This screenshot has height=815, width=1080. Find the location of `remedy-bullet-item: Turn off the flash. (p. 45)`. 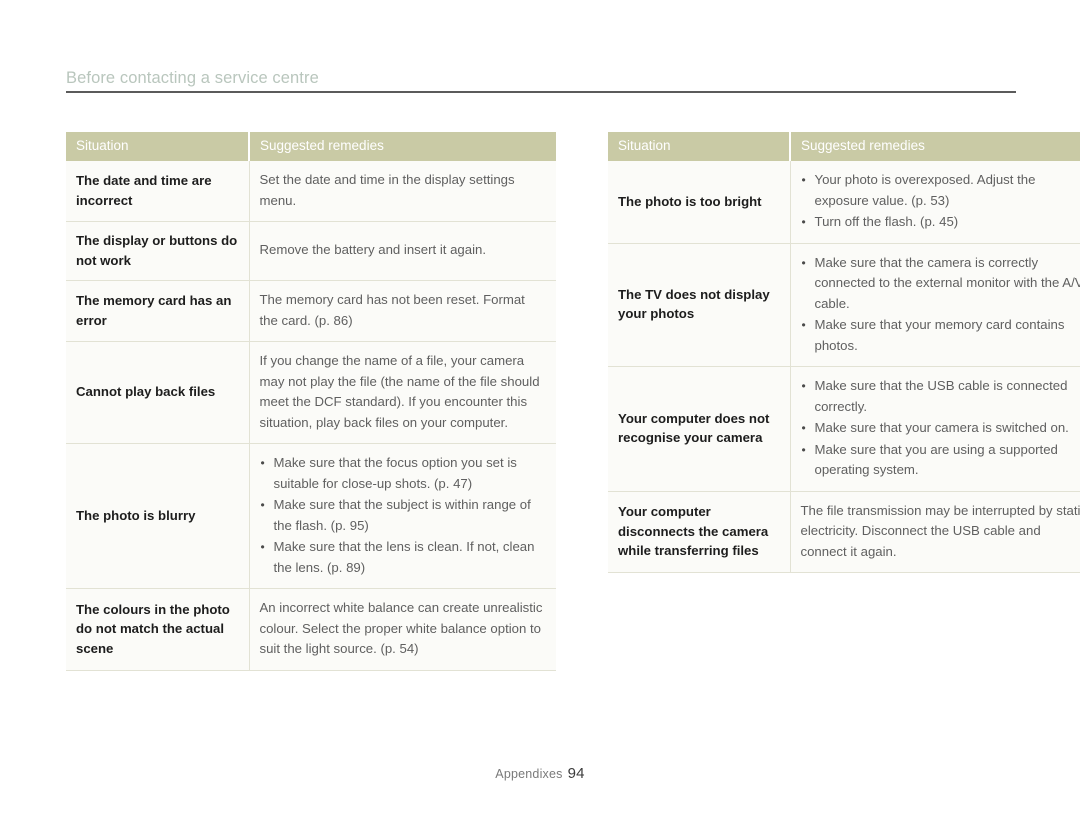

remedy-bullet-item: Turn off the flash. (p. 45) is located at coordinates (940, 222).